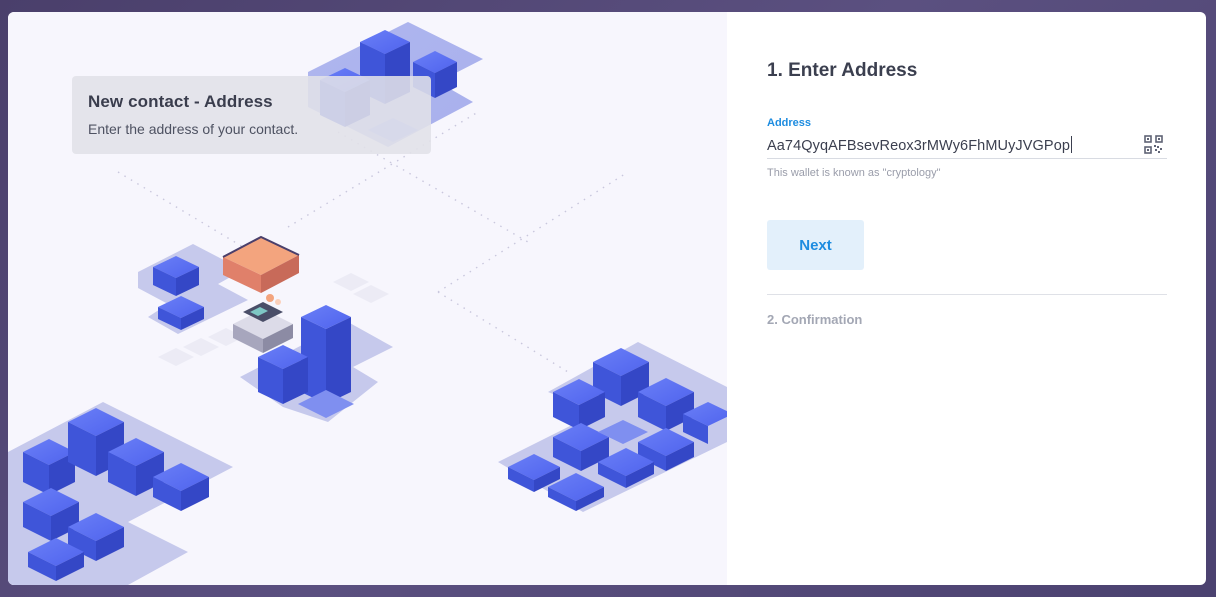 This screenshot has width=1216, height=597. Describe the element at coordinates (815, 245) in the screenshot. I see `next-button: Next` at that location.